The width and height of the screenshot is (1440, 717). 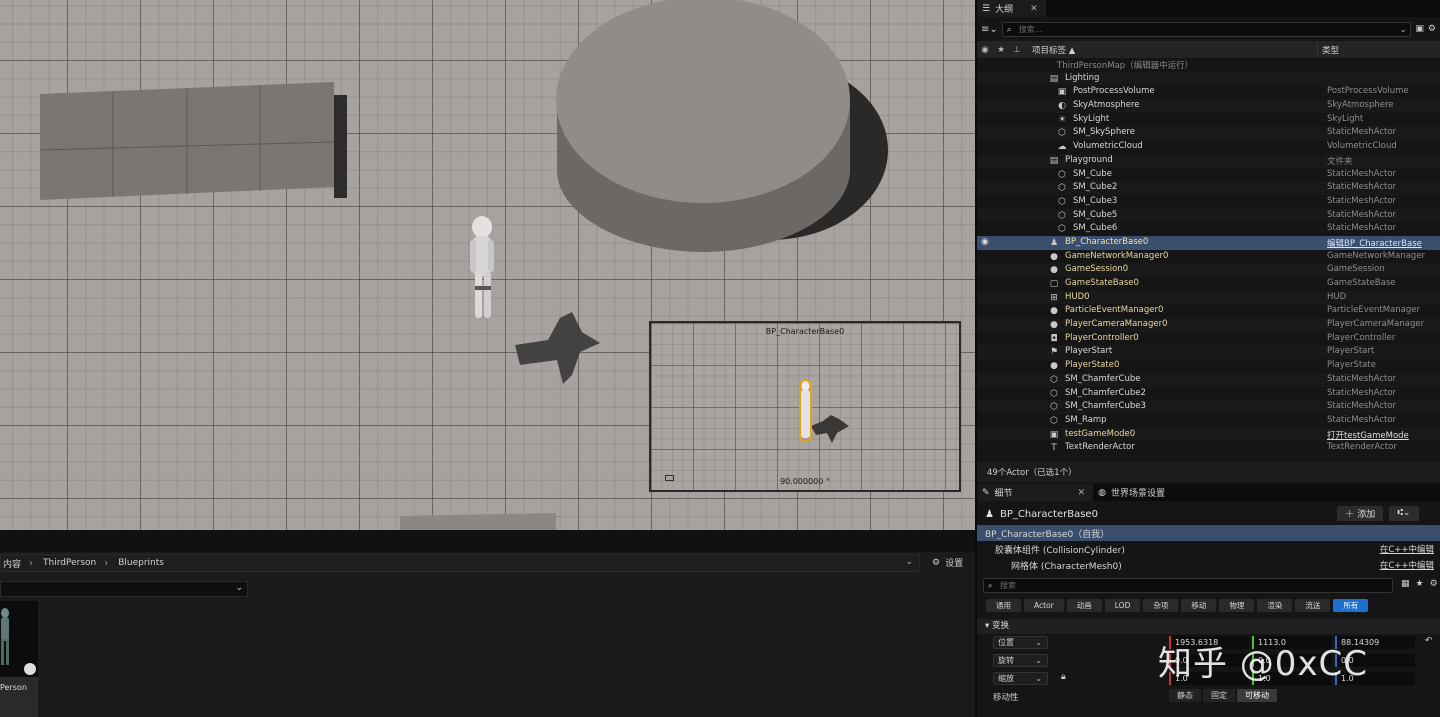 What do you see at coordinates (1330, 50) in the screenshot?
I see `column-type-header: 类型` at bounding box center [1330, 50].